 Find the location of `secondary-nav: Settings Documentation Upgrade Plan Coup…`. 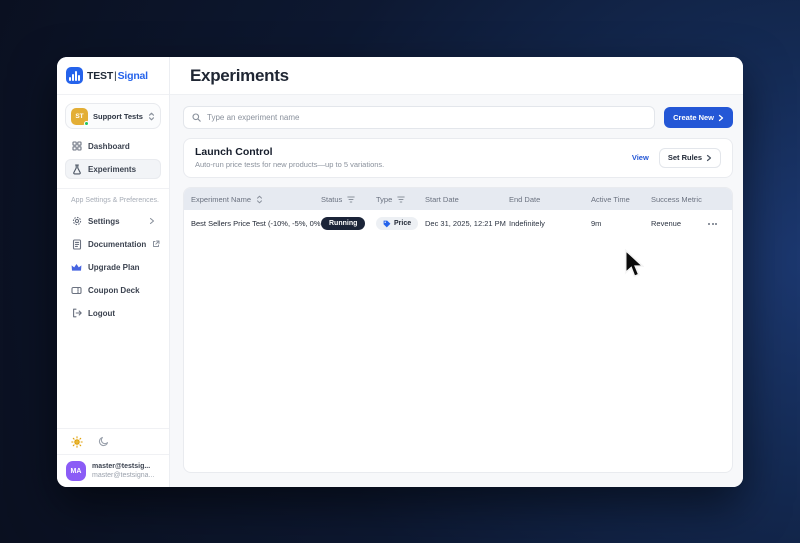

secondary-nav: Settings Documentation Upgrade Plan Coup… is located at coordinates (113, 268).